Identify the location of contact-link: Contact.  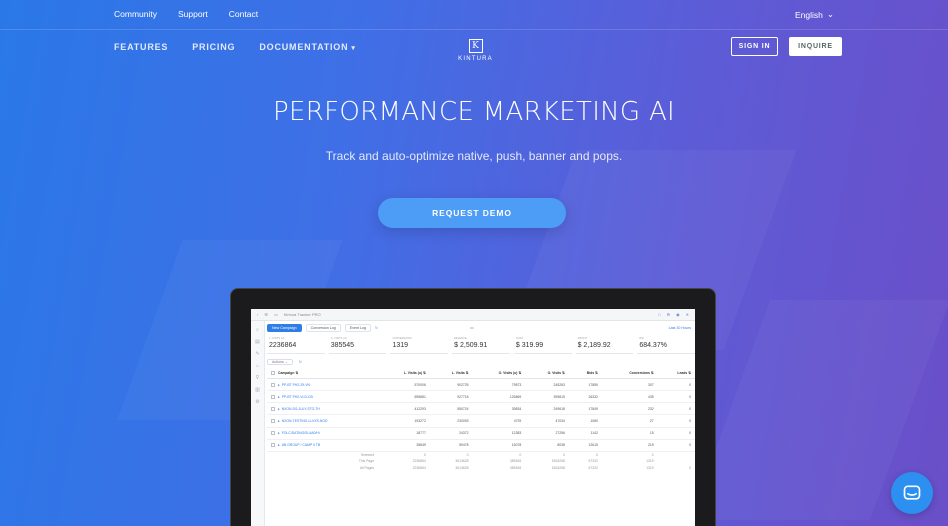
(243, 14).